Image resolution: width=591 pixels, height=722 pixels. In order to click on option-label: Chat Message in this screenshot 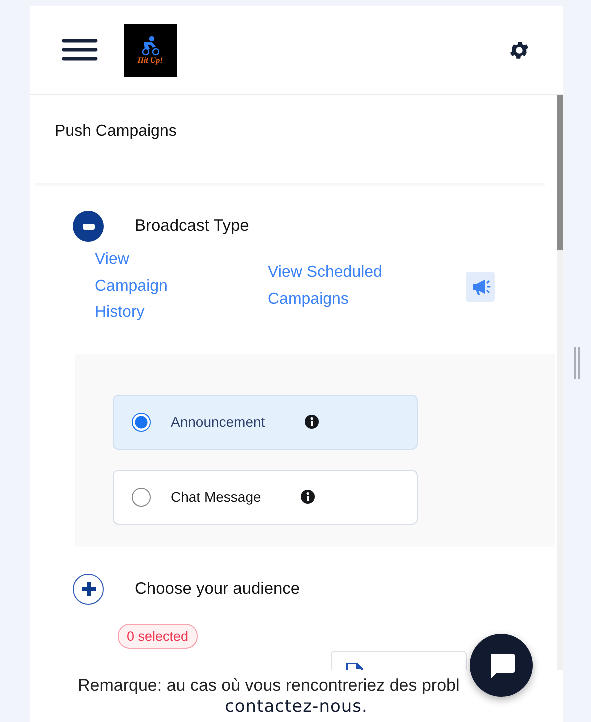, I will do `click(216, 497)`.